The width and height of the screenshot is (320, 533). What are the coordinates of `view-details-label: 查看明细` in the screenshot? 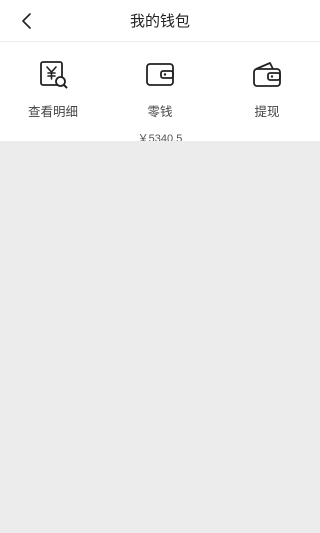 It's located at (52, 111).